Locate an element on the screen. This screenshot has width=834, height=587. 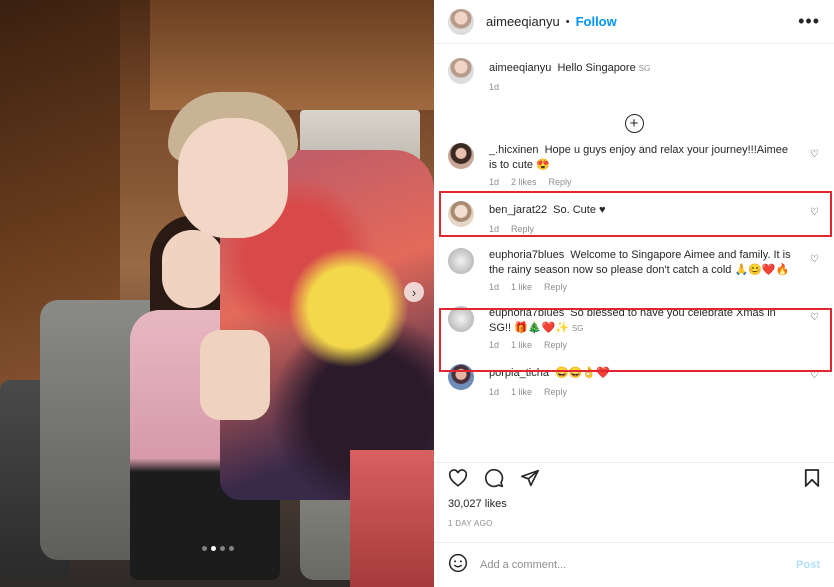
comment-username: _.hicxinen is located at coordinates (514, 150).